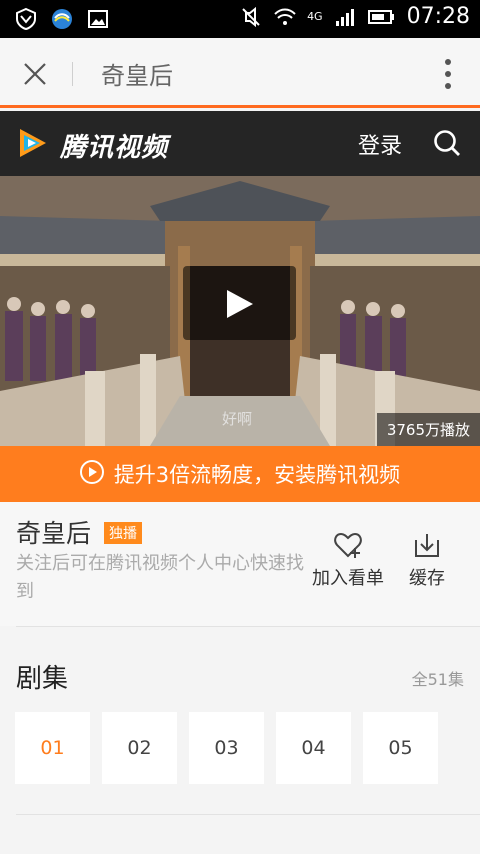 Image resolution: width=480 pixels, height=854 pixels. Describe the element at coordinates (345, 17) in the screenshot. I see `signal-icon` at that location.